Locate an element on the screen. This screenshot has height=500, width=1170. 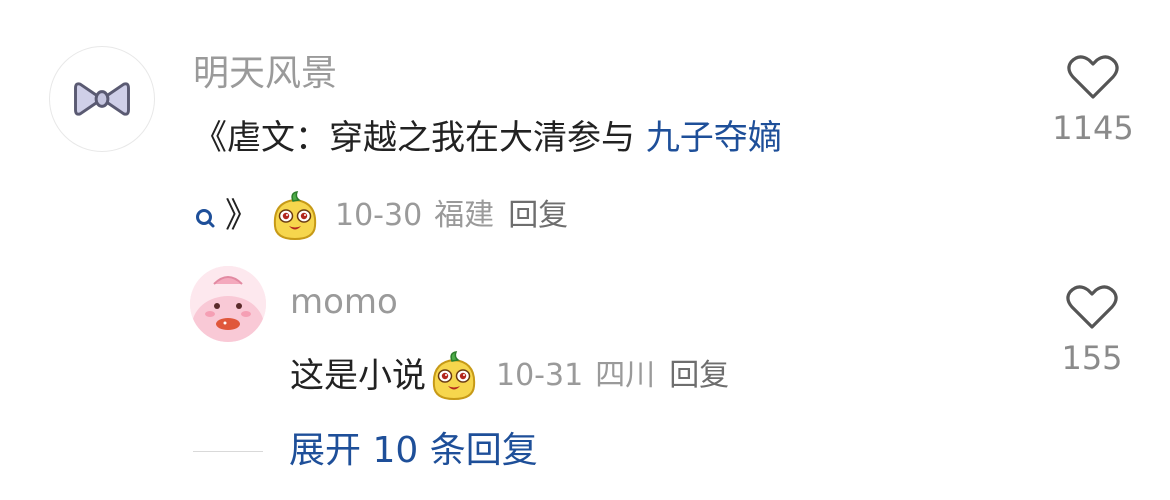
comment-text-row: 这是小说 10-31 四川 回复 is located at coordinates (509, 376).